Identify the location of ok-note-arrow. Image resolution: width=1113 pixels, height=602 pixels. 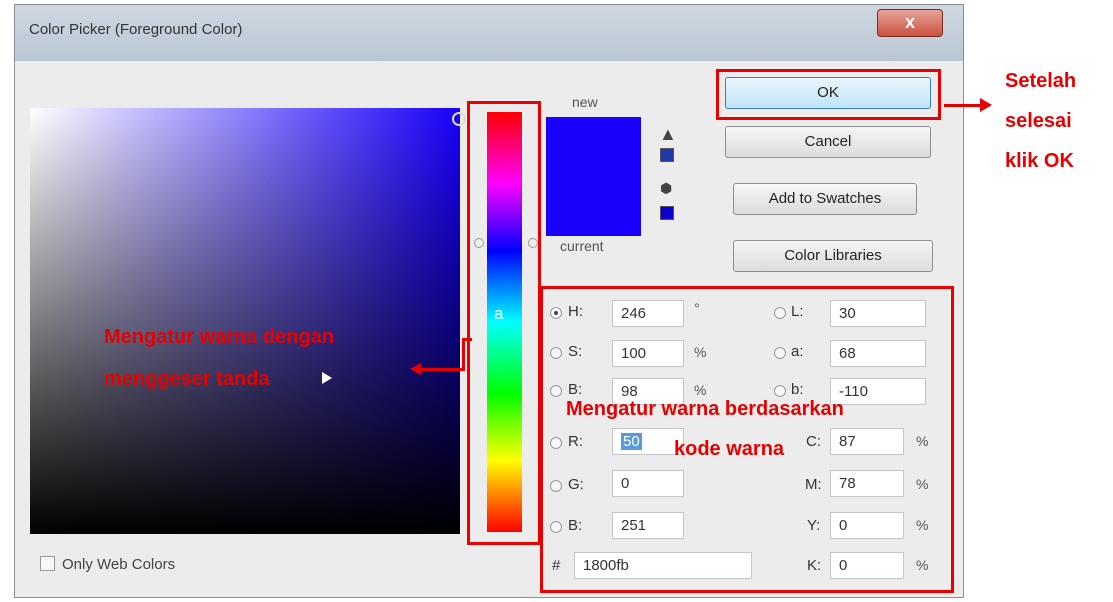
(964, 105).